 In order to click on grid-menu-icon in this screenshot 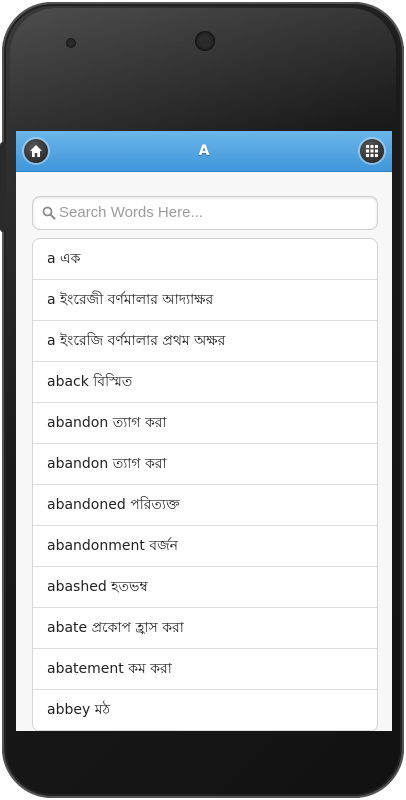, I will do `click(372, 151)`.